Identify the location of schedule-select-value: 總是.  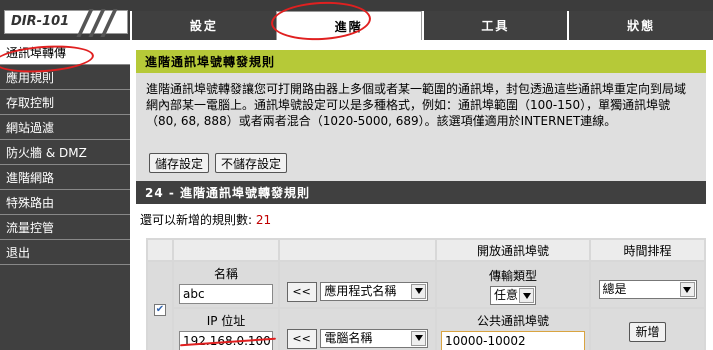
(614, 289).